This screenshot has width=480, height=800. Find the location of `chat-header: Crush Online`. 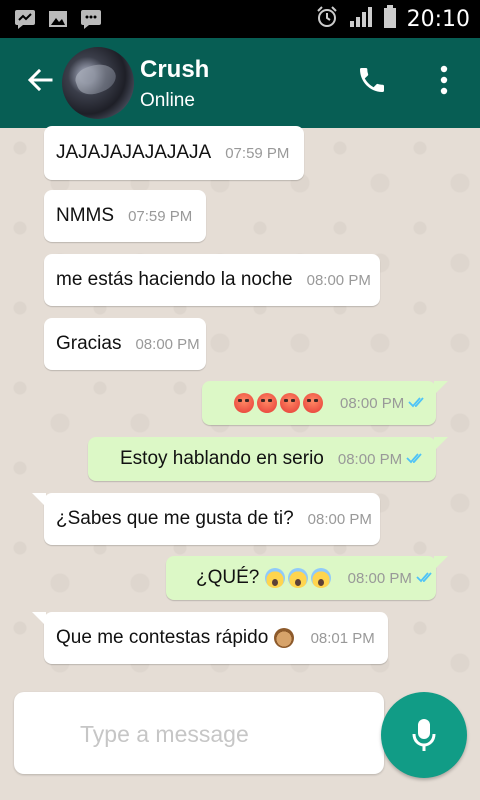

chat-header: Crush Online is located at coordinates (240, 83).